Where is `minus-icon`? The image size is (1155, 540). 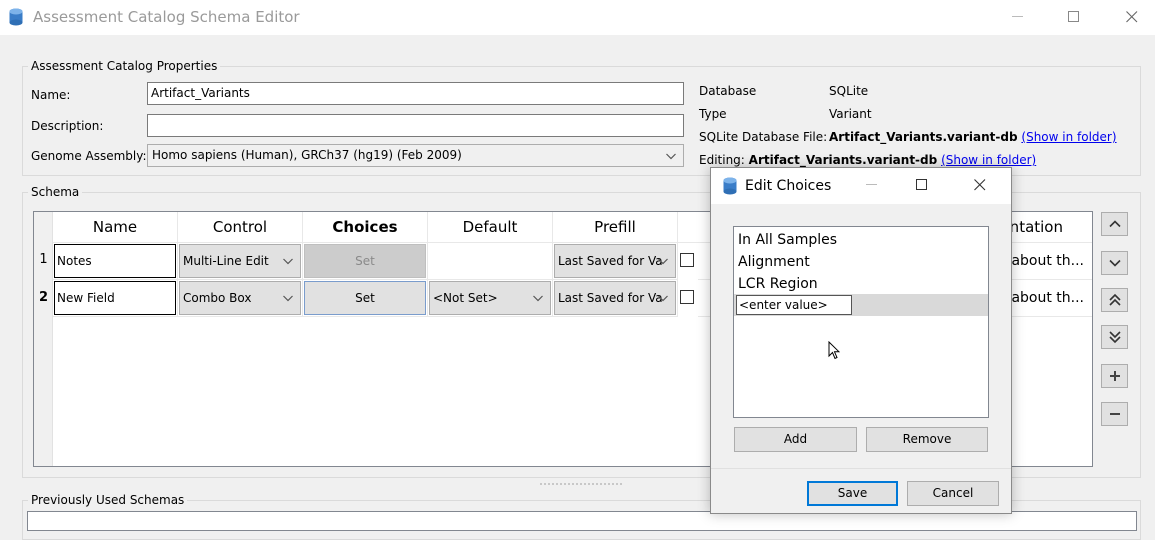 minus-icon is located at coordinates (1114, 414).